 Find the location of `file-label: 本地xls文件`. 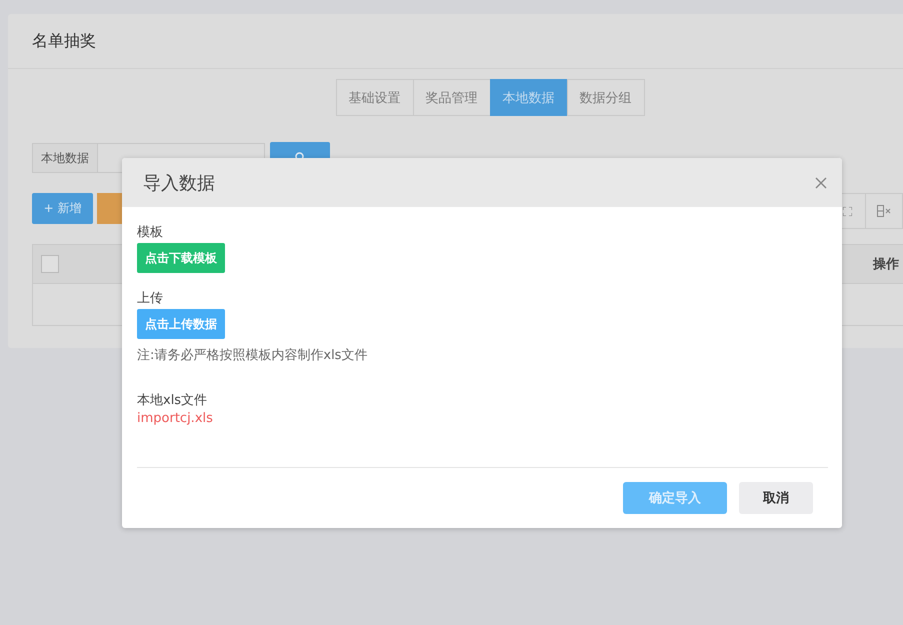

file-label: 本地xls文件 is located at coordinates (172, 400).